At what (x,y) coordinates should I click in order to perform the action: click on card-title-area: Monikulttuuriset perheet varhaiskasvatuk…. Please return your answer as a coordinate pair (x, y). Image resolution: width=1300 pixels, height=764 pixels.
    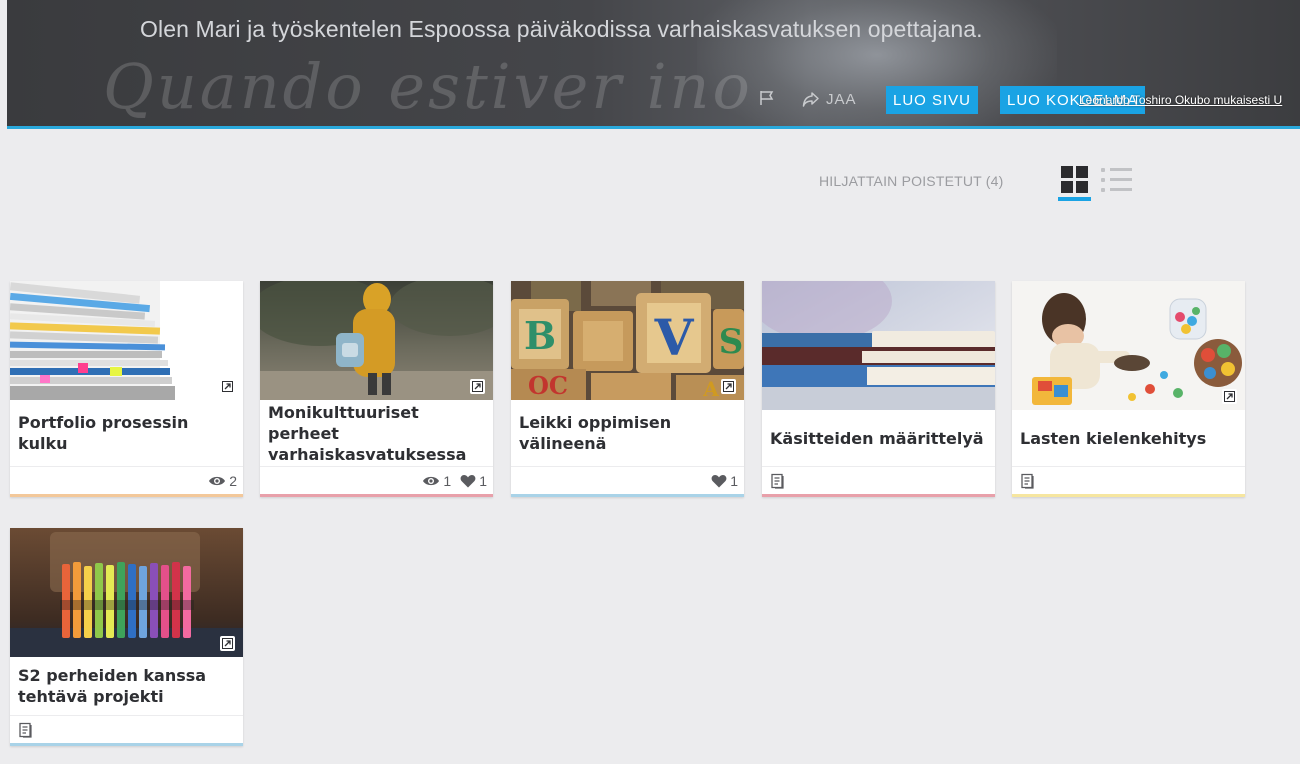
    Looking at the image, I should click on (376, 433).